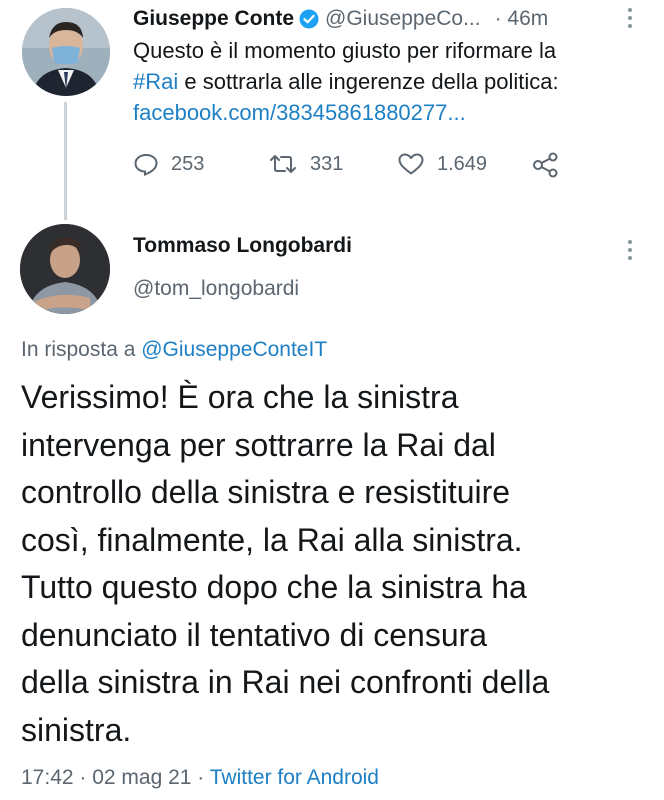 This screenshot has height=800, width=664. I want to click on source-link: Twitter for Android, so click(294, 777).